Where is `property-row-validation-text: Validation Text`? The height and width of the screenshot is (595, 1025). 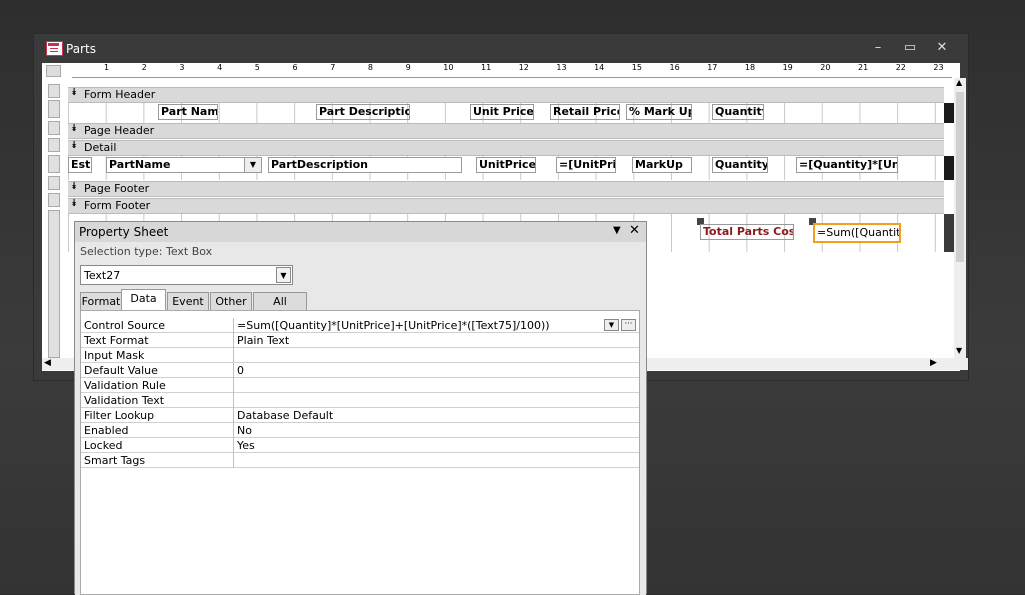 property-row-validation-text: Validation Text is located at coordinates (360, 400).